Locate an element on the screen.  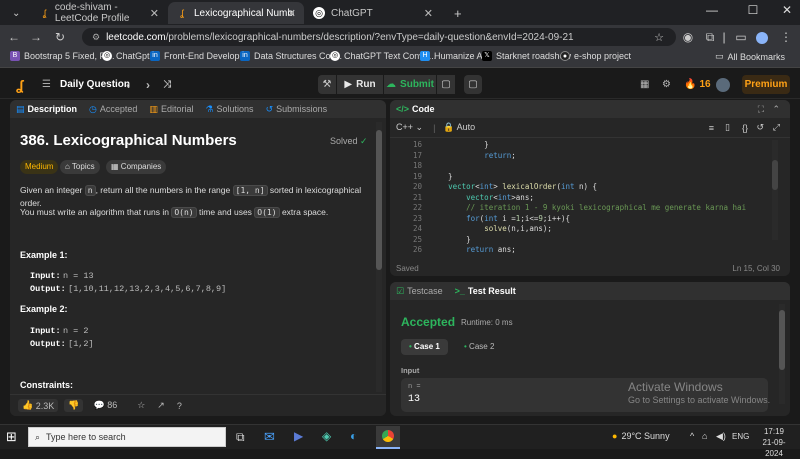
daily-question-button: Daily Question is located at coordinates (95, 84).